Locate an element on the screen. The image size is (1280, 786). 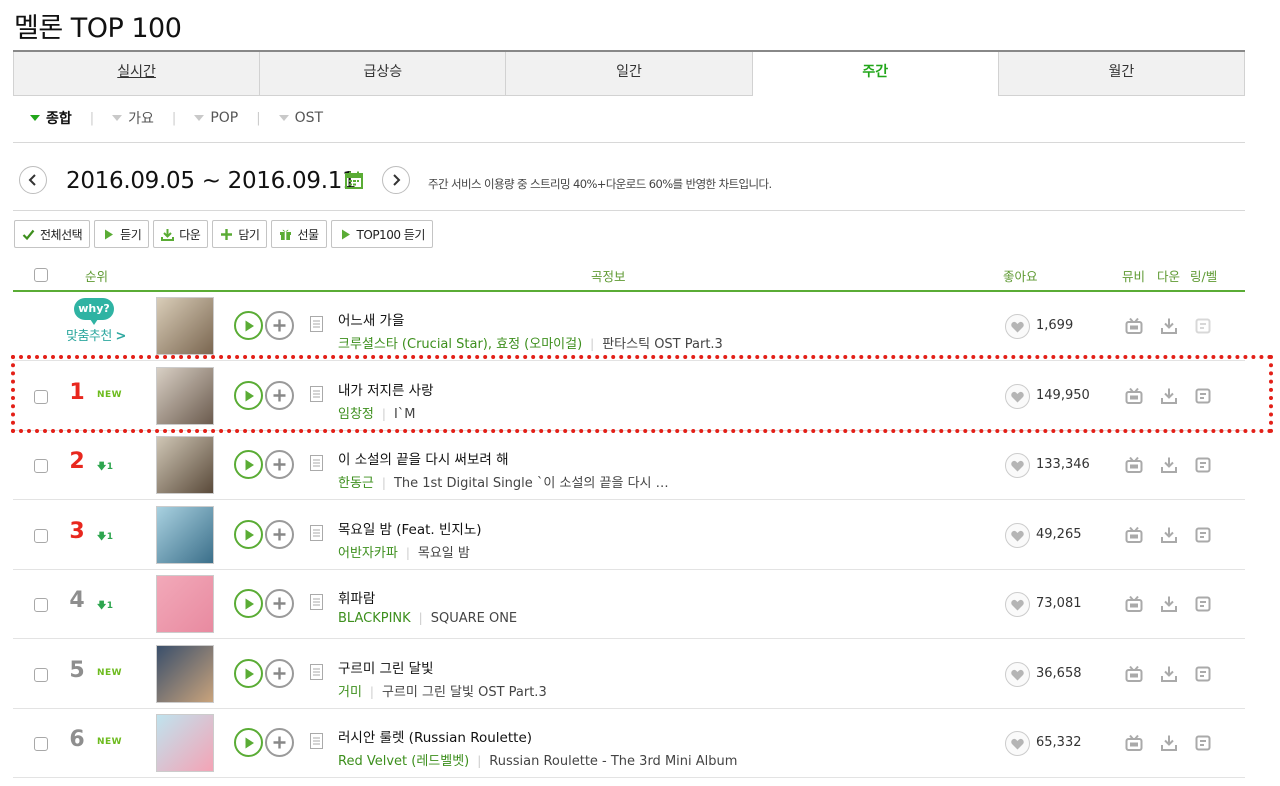
album-link: 목요일 밤 is located at coordinates (444, 553).